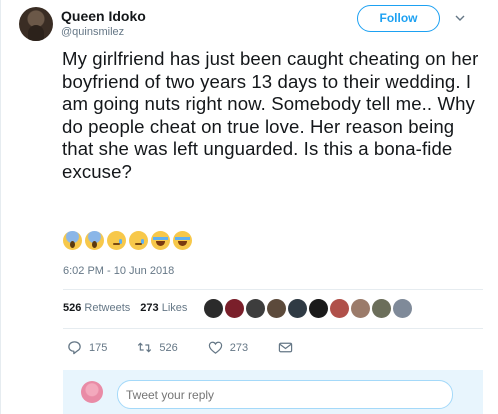 This screenshot has height=414, width=498. What do you see at coordinates (92, 392) in the screenshot?
I see `current-user-avatar` at bounding box center [92, 392].